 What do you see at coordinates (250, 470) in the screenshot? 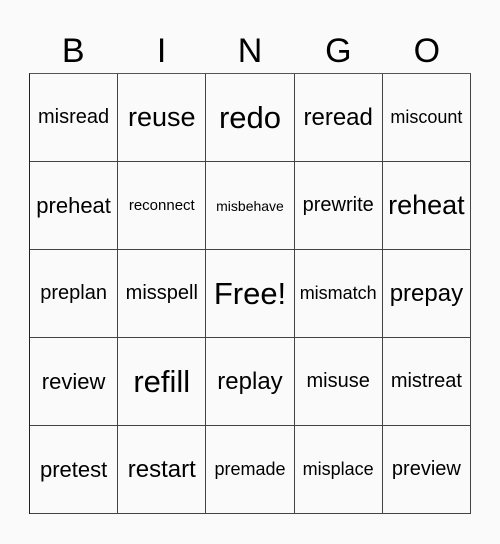
I see `bingo-cell: premade` at bounding box center [250, 470].